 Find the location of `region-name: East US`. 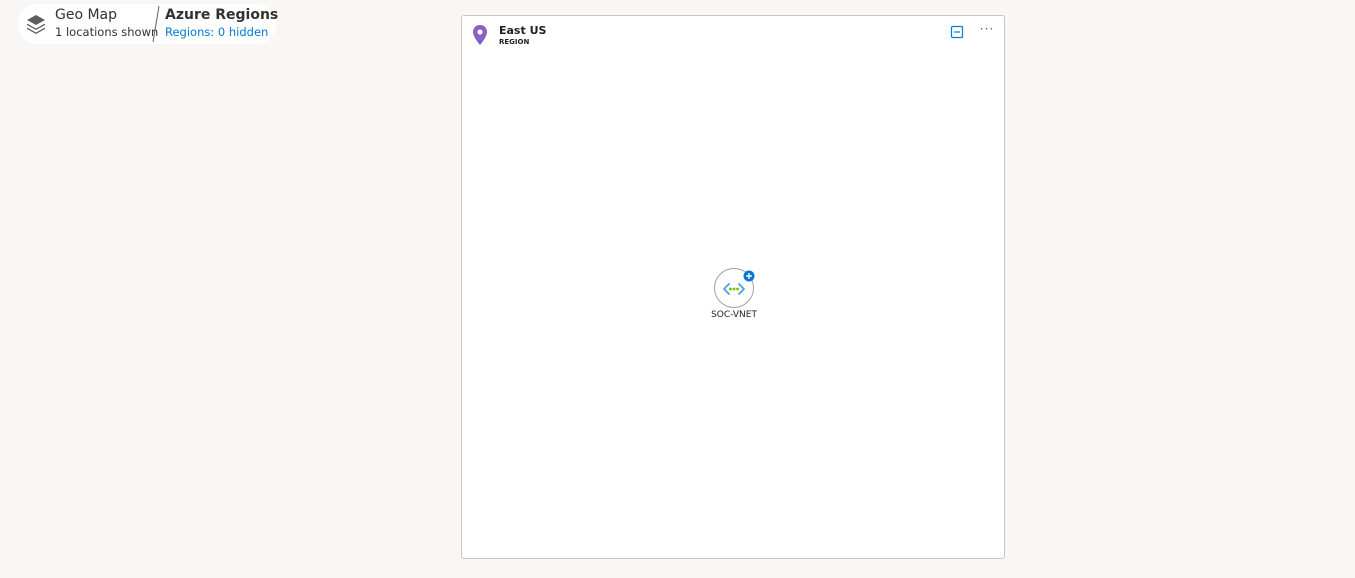

region-name: East US is located at coordinates (523, 30).